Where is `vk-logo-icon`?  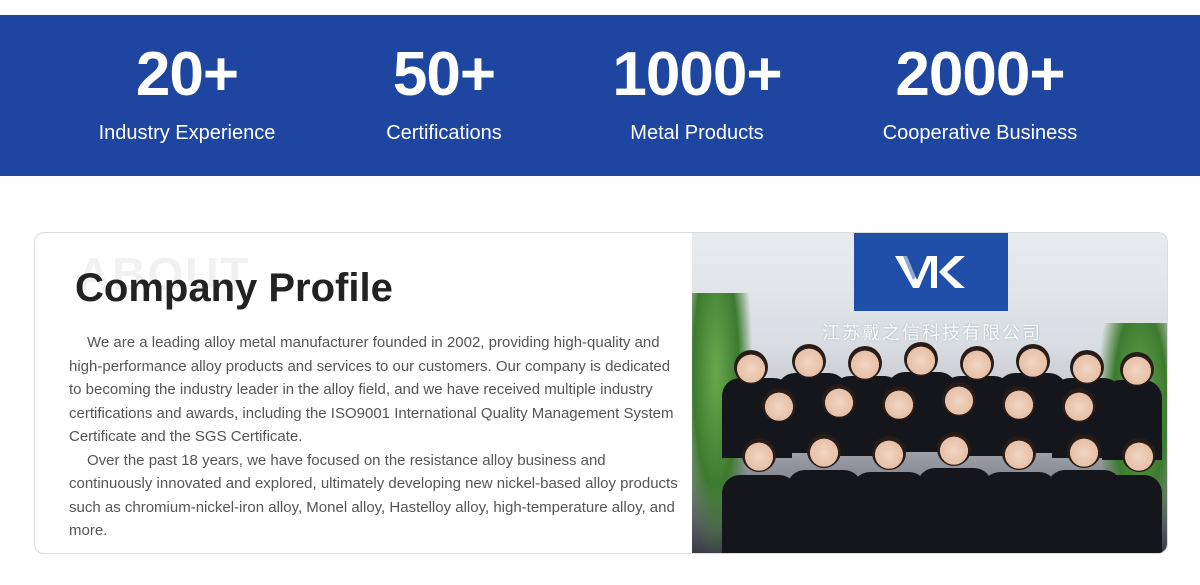
vk-logo-icon is located at coordinates (930, 272).